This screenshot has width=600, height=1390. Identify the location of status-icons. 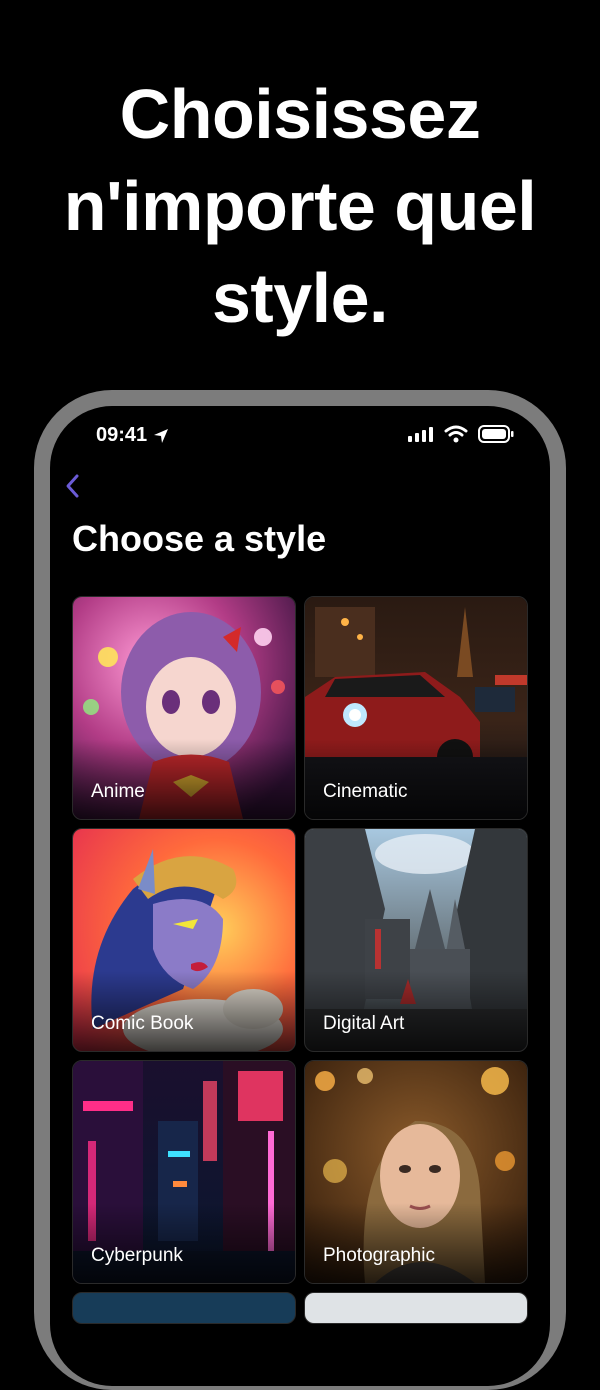
(461, 434).